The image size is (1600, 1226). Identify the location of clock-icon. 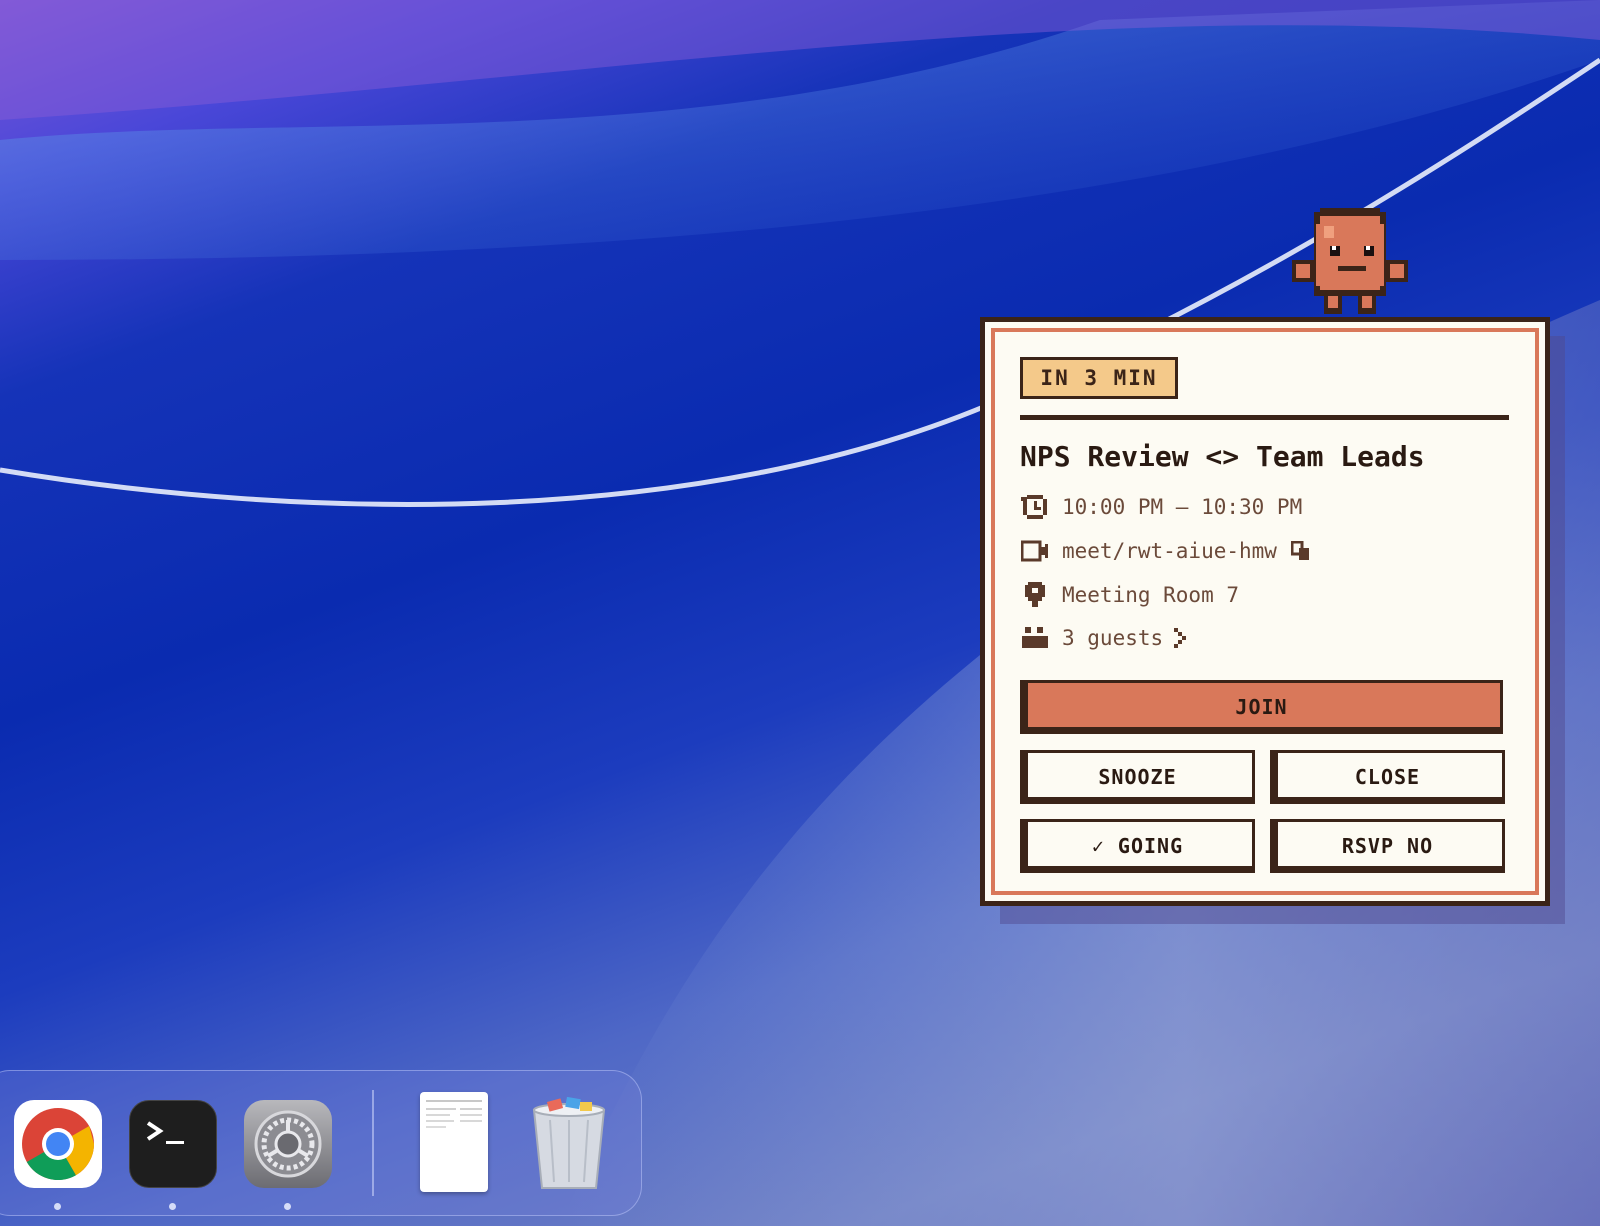
(1035, 507).